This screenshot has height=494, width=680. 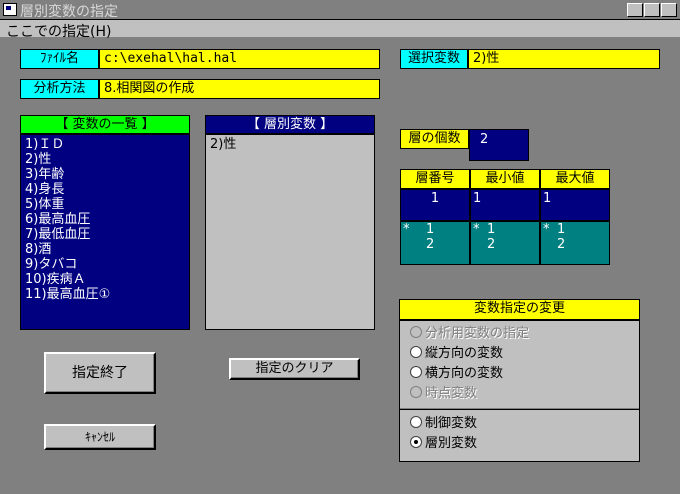 What do you see at coordinates (575, 179) in the screenshot?
I see `max-value-header: 最大値` at bounding box center [575, 179].